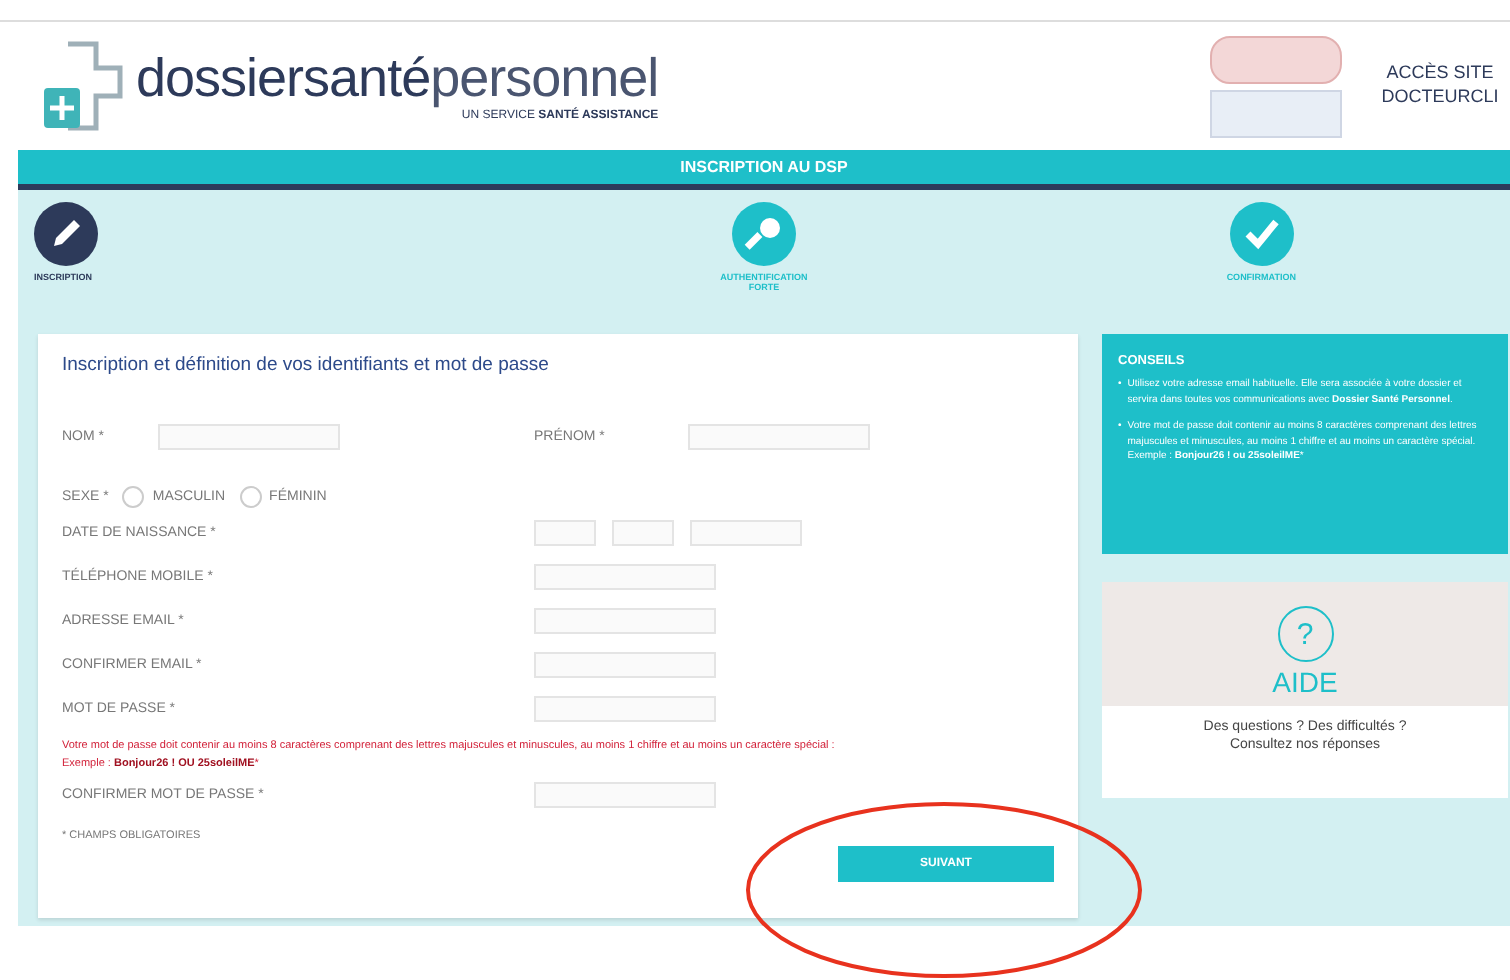 The height and width of the screenshot is (980, 1510). I want to click on page-title-banner: INSCRIPTION AU DSP, so click(764, 170).